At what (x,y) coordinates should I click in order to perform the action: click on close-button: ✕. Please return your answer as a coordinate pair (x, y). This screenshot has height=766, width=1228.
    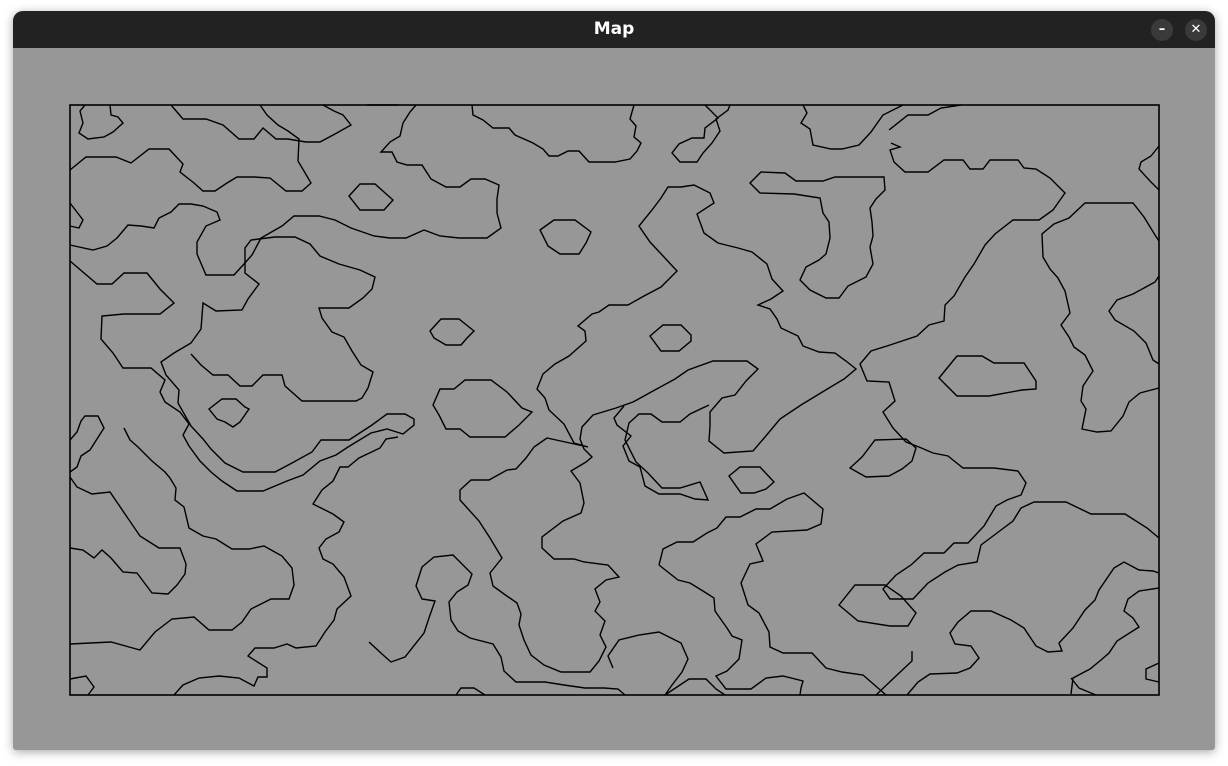
    Looking at the image, I should click on (1196, 30).